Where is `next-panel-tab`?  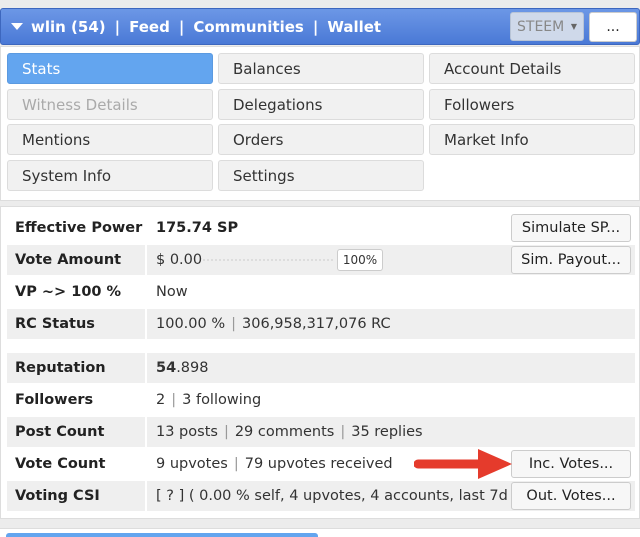 next-panel-tab is located at coordinates (162, 535).